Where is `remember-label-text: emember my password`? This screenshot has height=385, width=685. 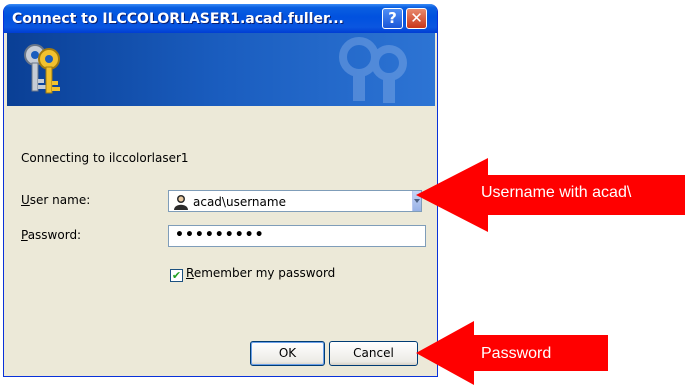 remember-label-text: emember my password is located at coordinates (264, 273).